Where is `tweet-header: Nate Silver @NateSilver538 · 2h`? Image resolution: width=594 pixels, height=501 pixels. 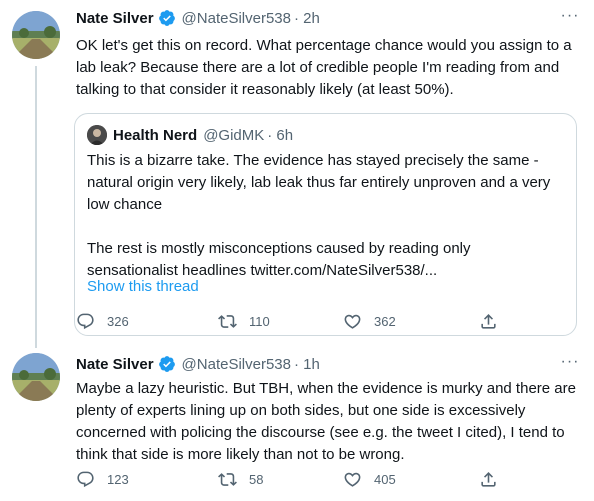
tweet-header: Nate Silver @NateSilver538 · 2h is located at coordinates (198, 18).